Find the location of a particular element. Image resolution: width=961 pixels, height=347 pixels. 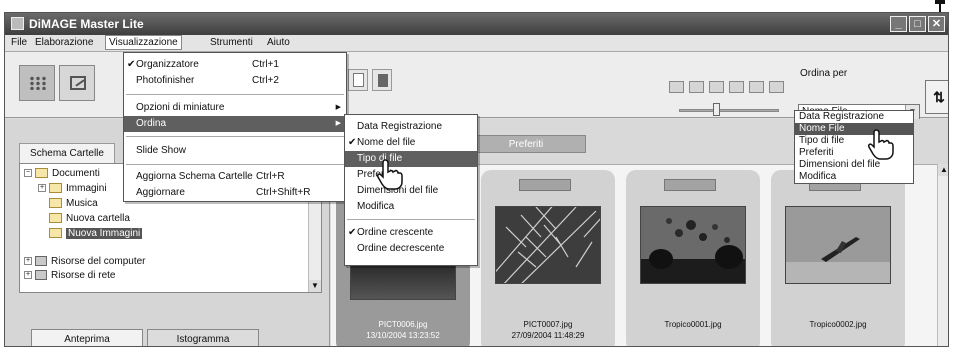

tree-item: − Documenti is located at coordinates (62, 173).